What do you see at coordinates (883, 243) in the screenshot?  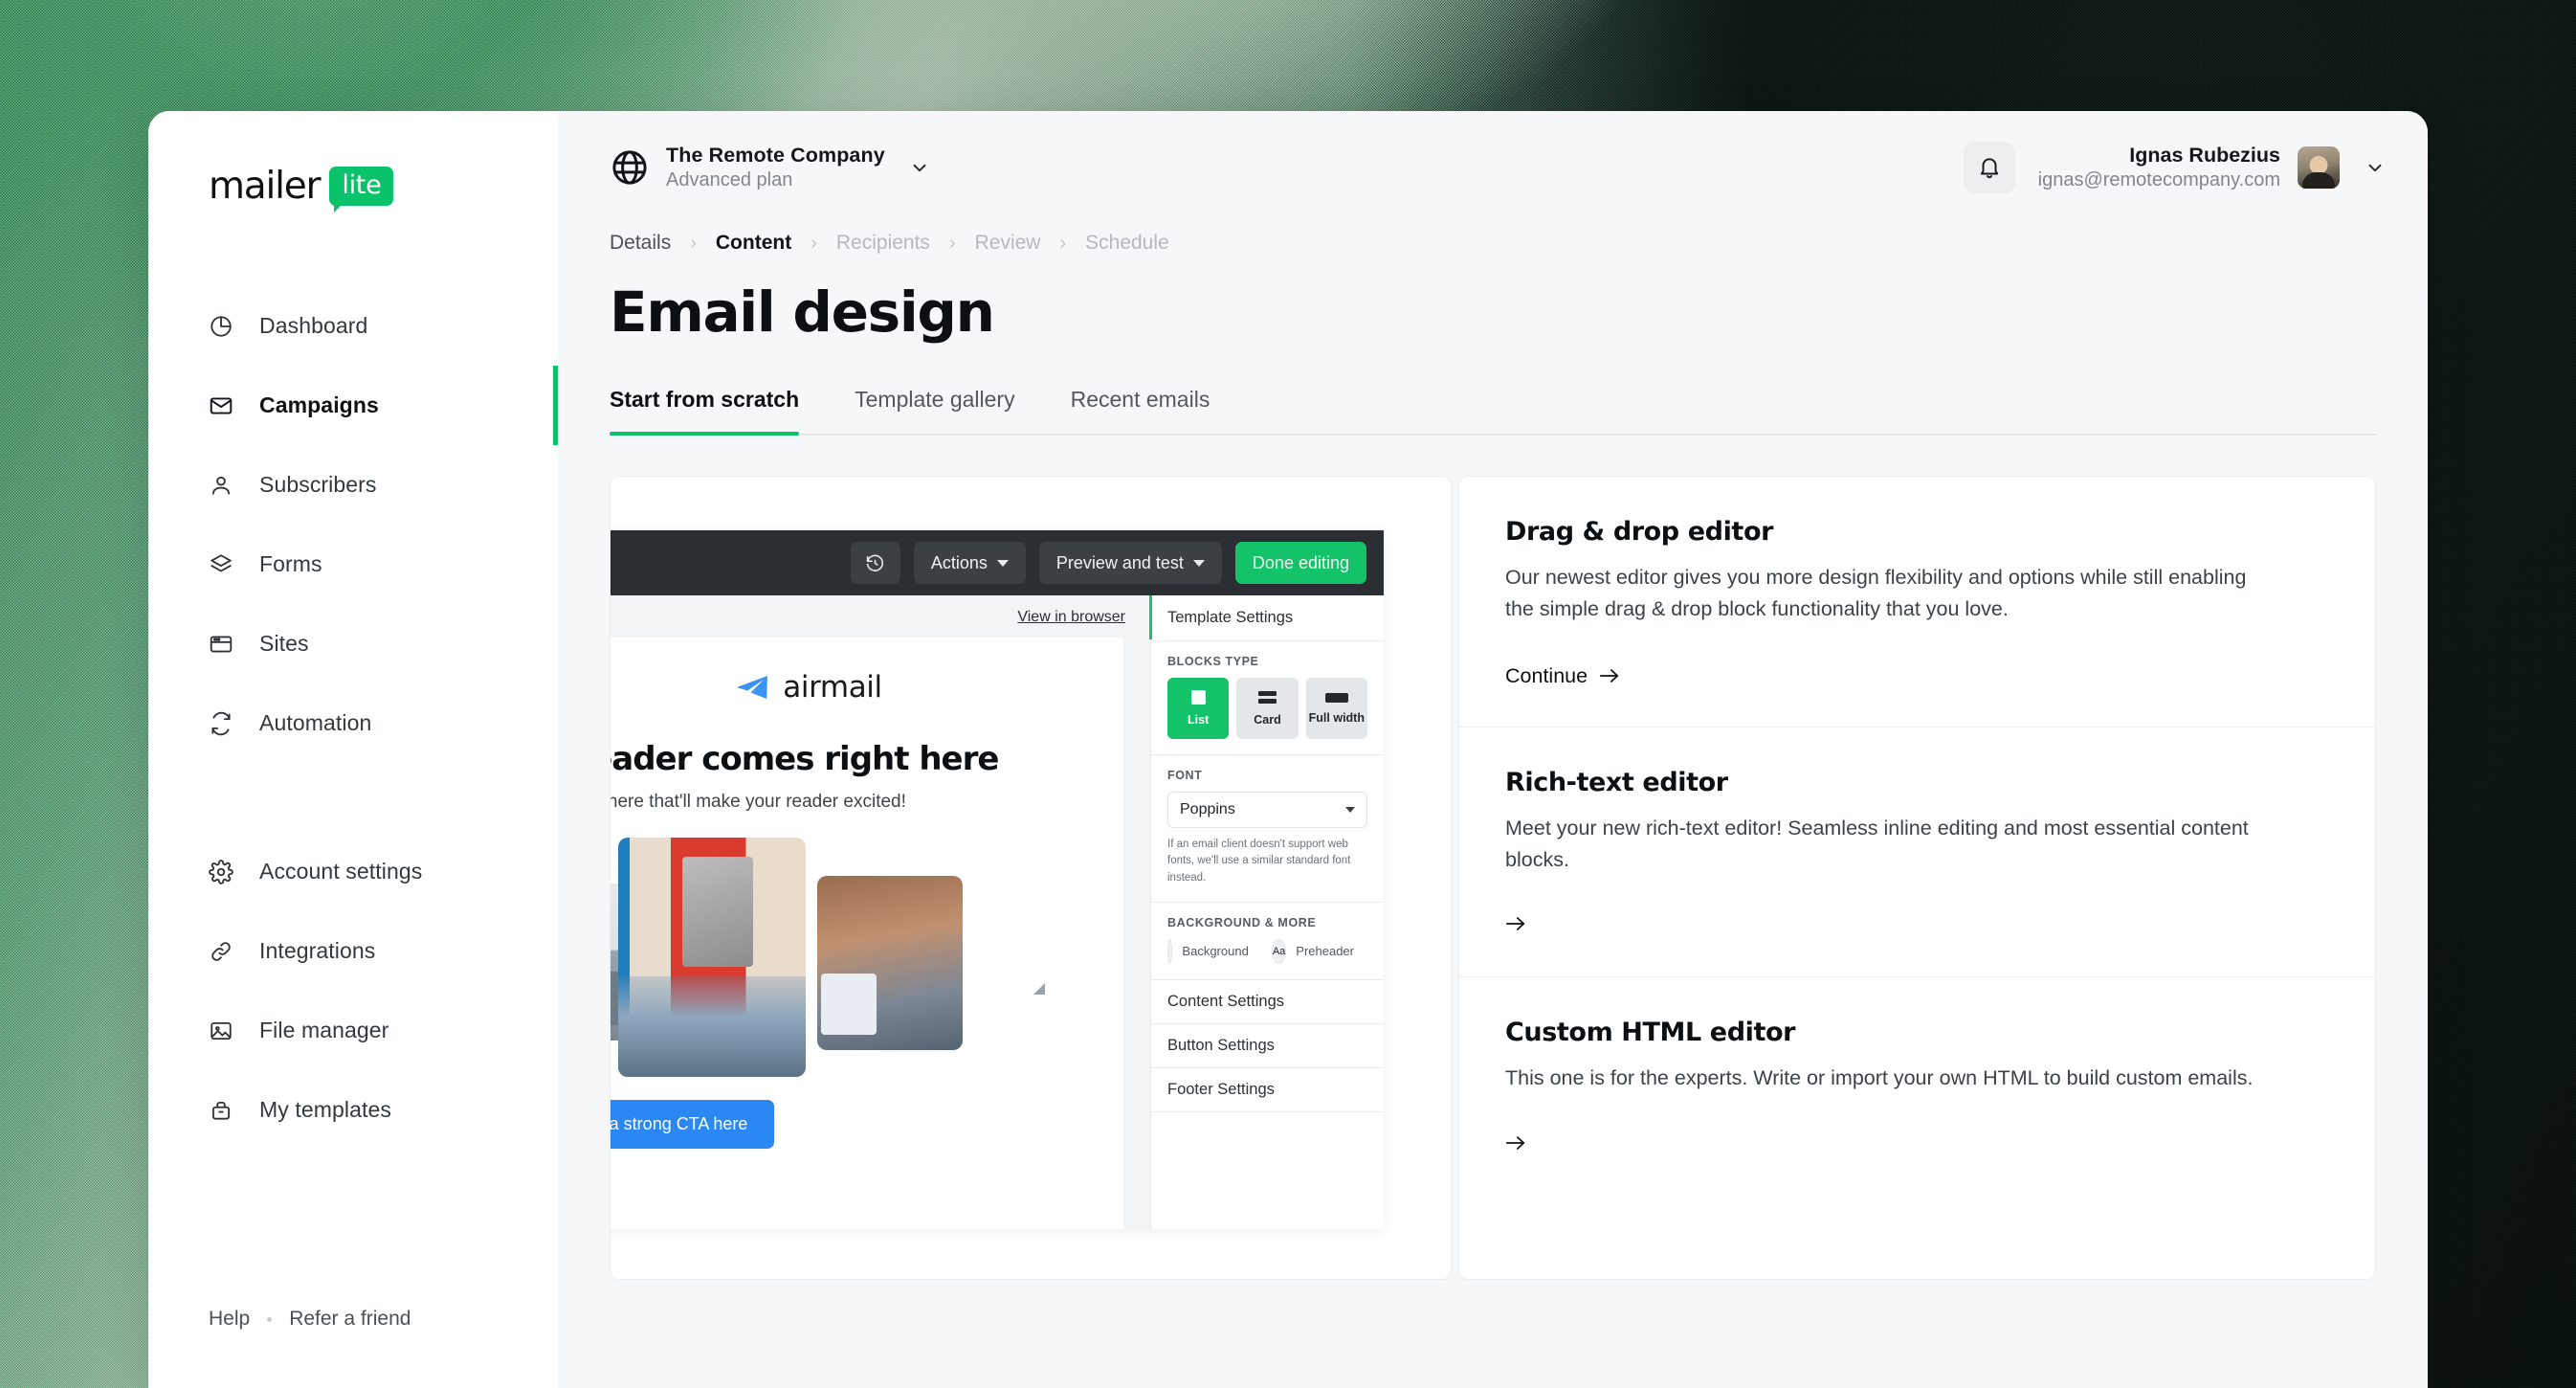 I see `breadcrumb-item-recipients: Recipients` at bounding box center [883, 243].